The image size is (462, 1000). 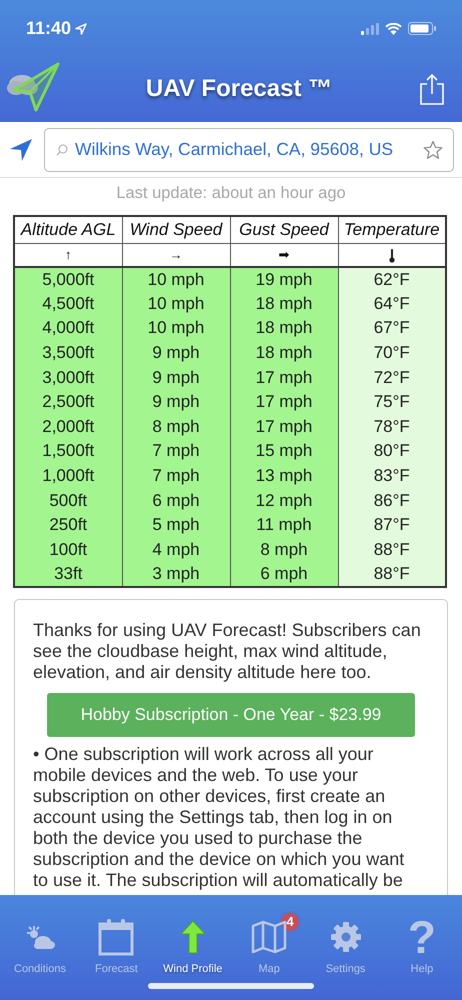 What do you see at coordinates (346, 937) in the screenshot?
I see `gear-icon` at bounding box center [346, 937].